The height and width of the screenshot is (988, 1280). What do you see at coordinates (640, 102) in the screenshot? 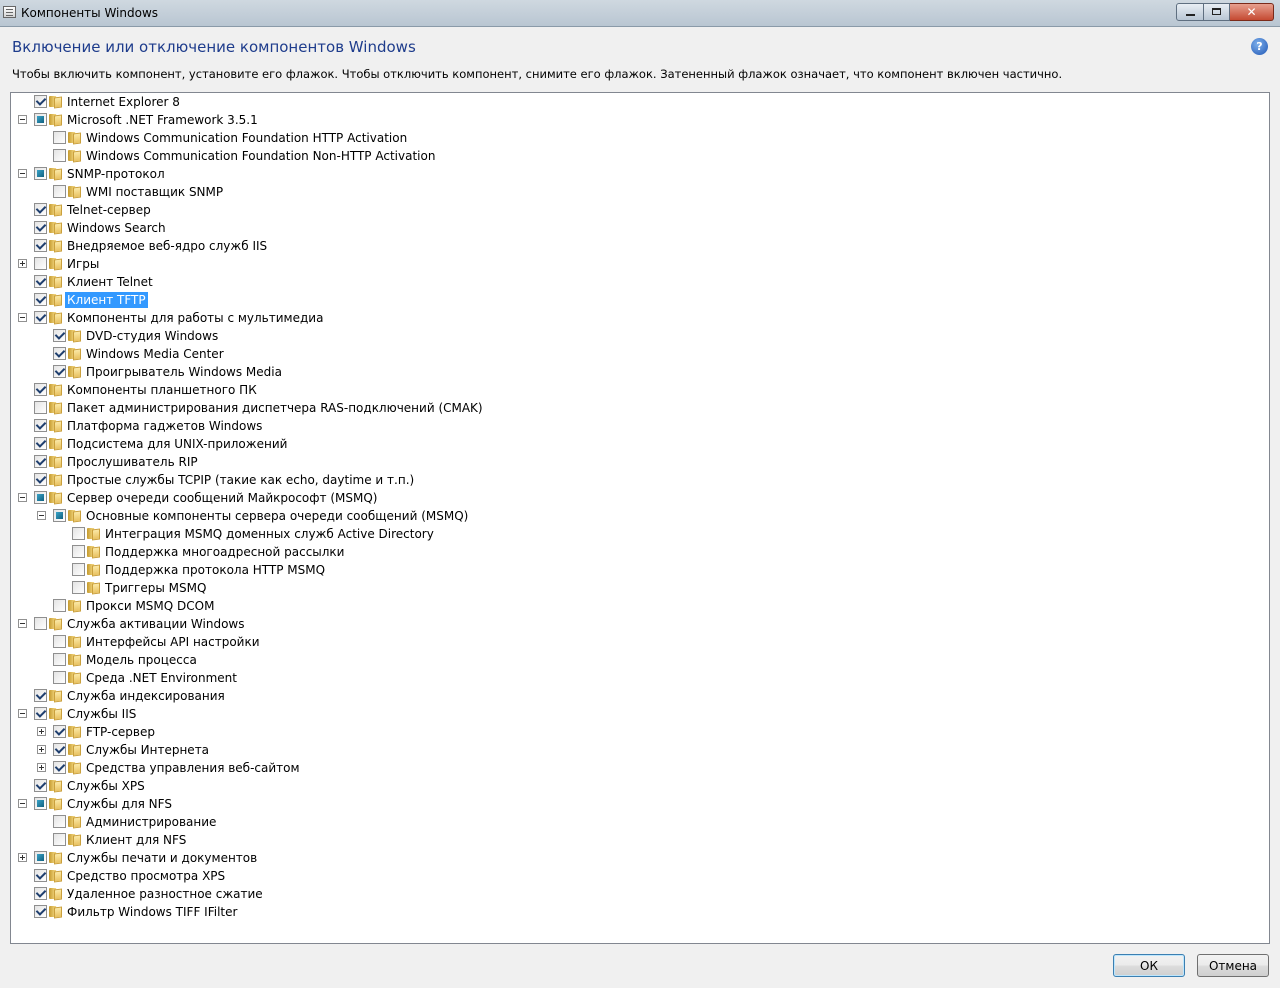
I see `tree-item: Internet Explorer 8` at bounding box center [640, 102].